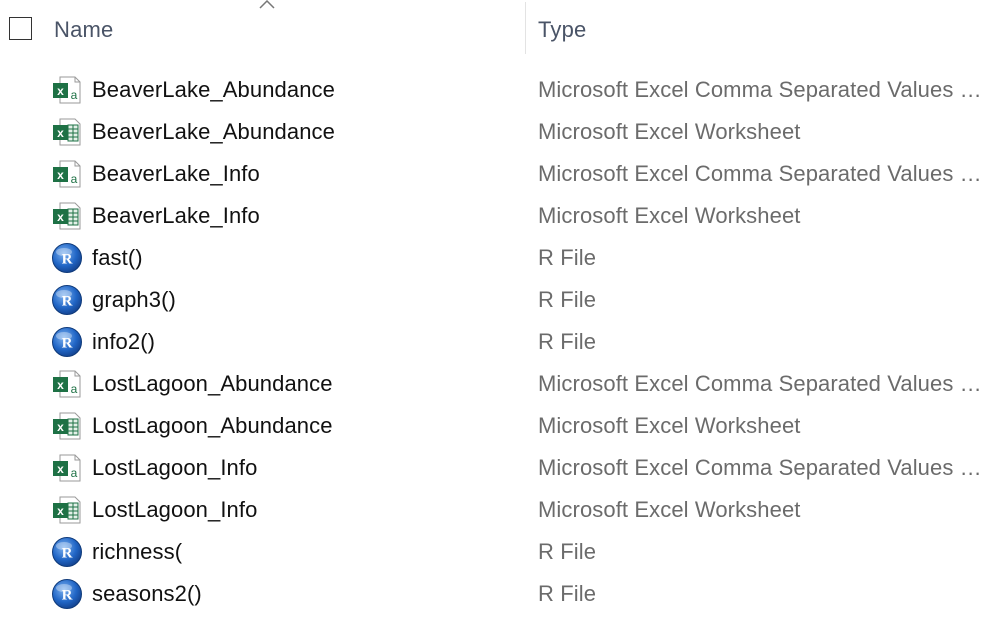 This screenshot has width=995, height=631. What do you see at coordinates (525, 28) in the screenshot?
I see `column-divider` at bounding box center [525, 28].